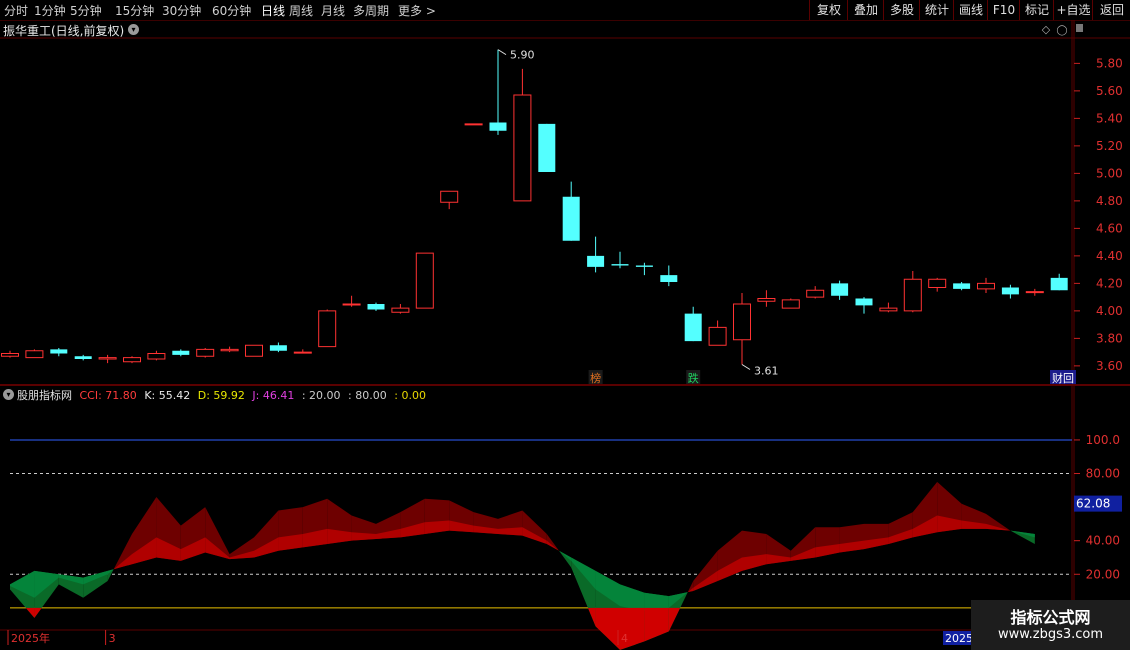  I want to click on event-marker: 跌, so click(693, 378).